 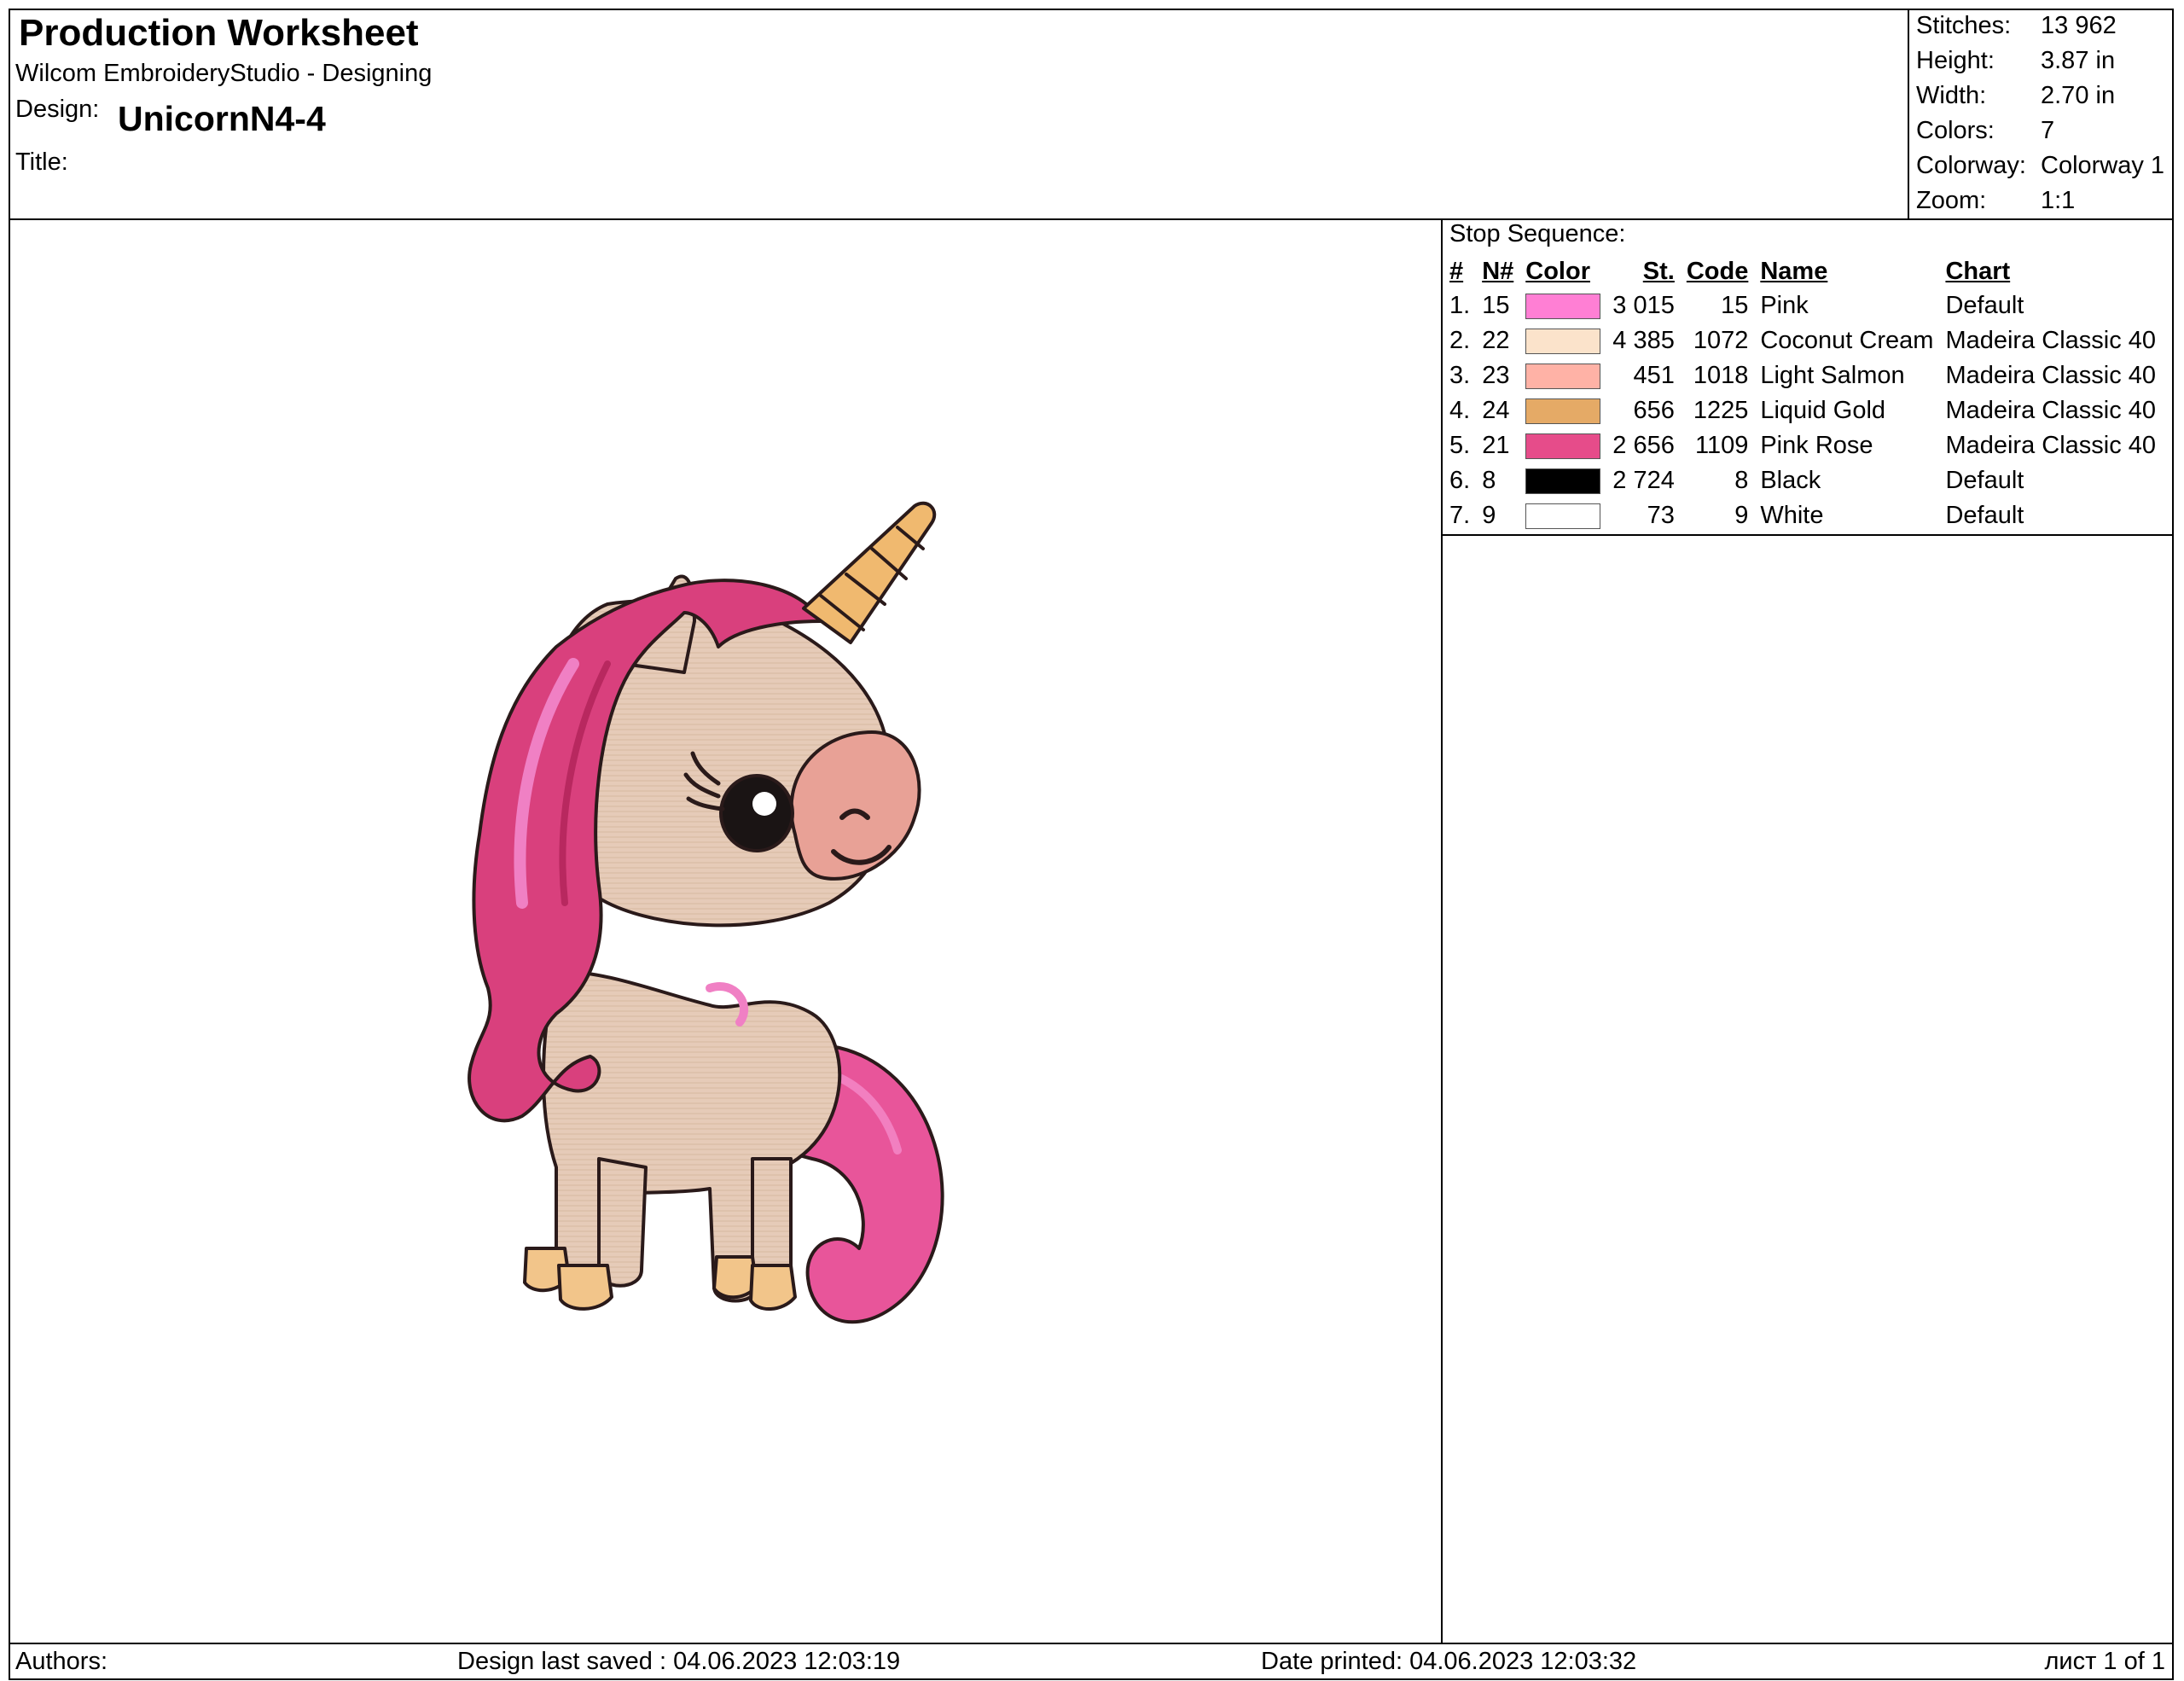 What do you see at coordinates (1496, 340) in the screenshot?
I see `needle-number: 22` at bounding box center [1496, 340].